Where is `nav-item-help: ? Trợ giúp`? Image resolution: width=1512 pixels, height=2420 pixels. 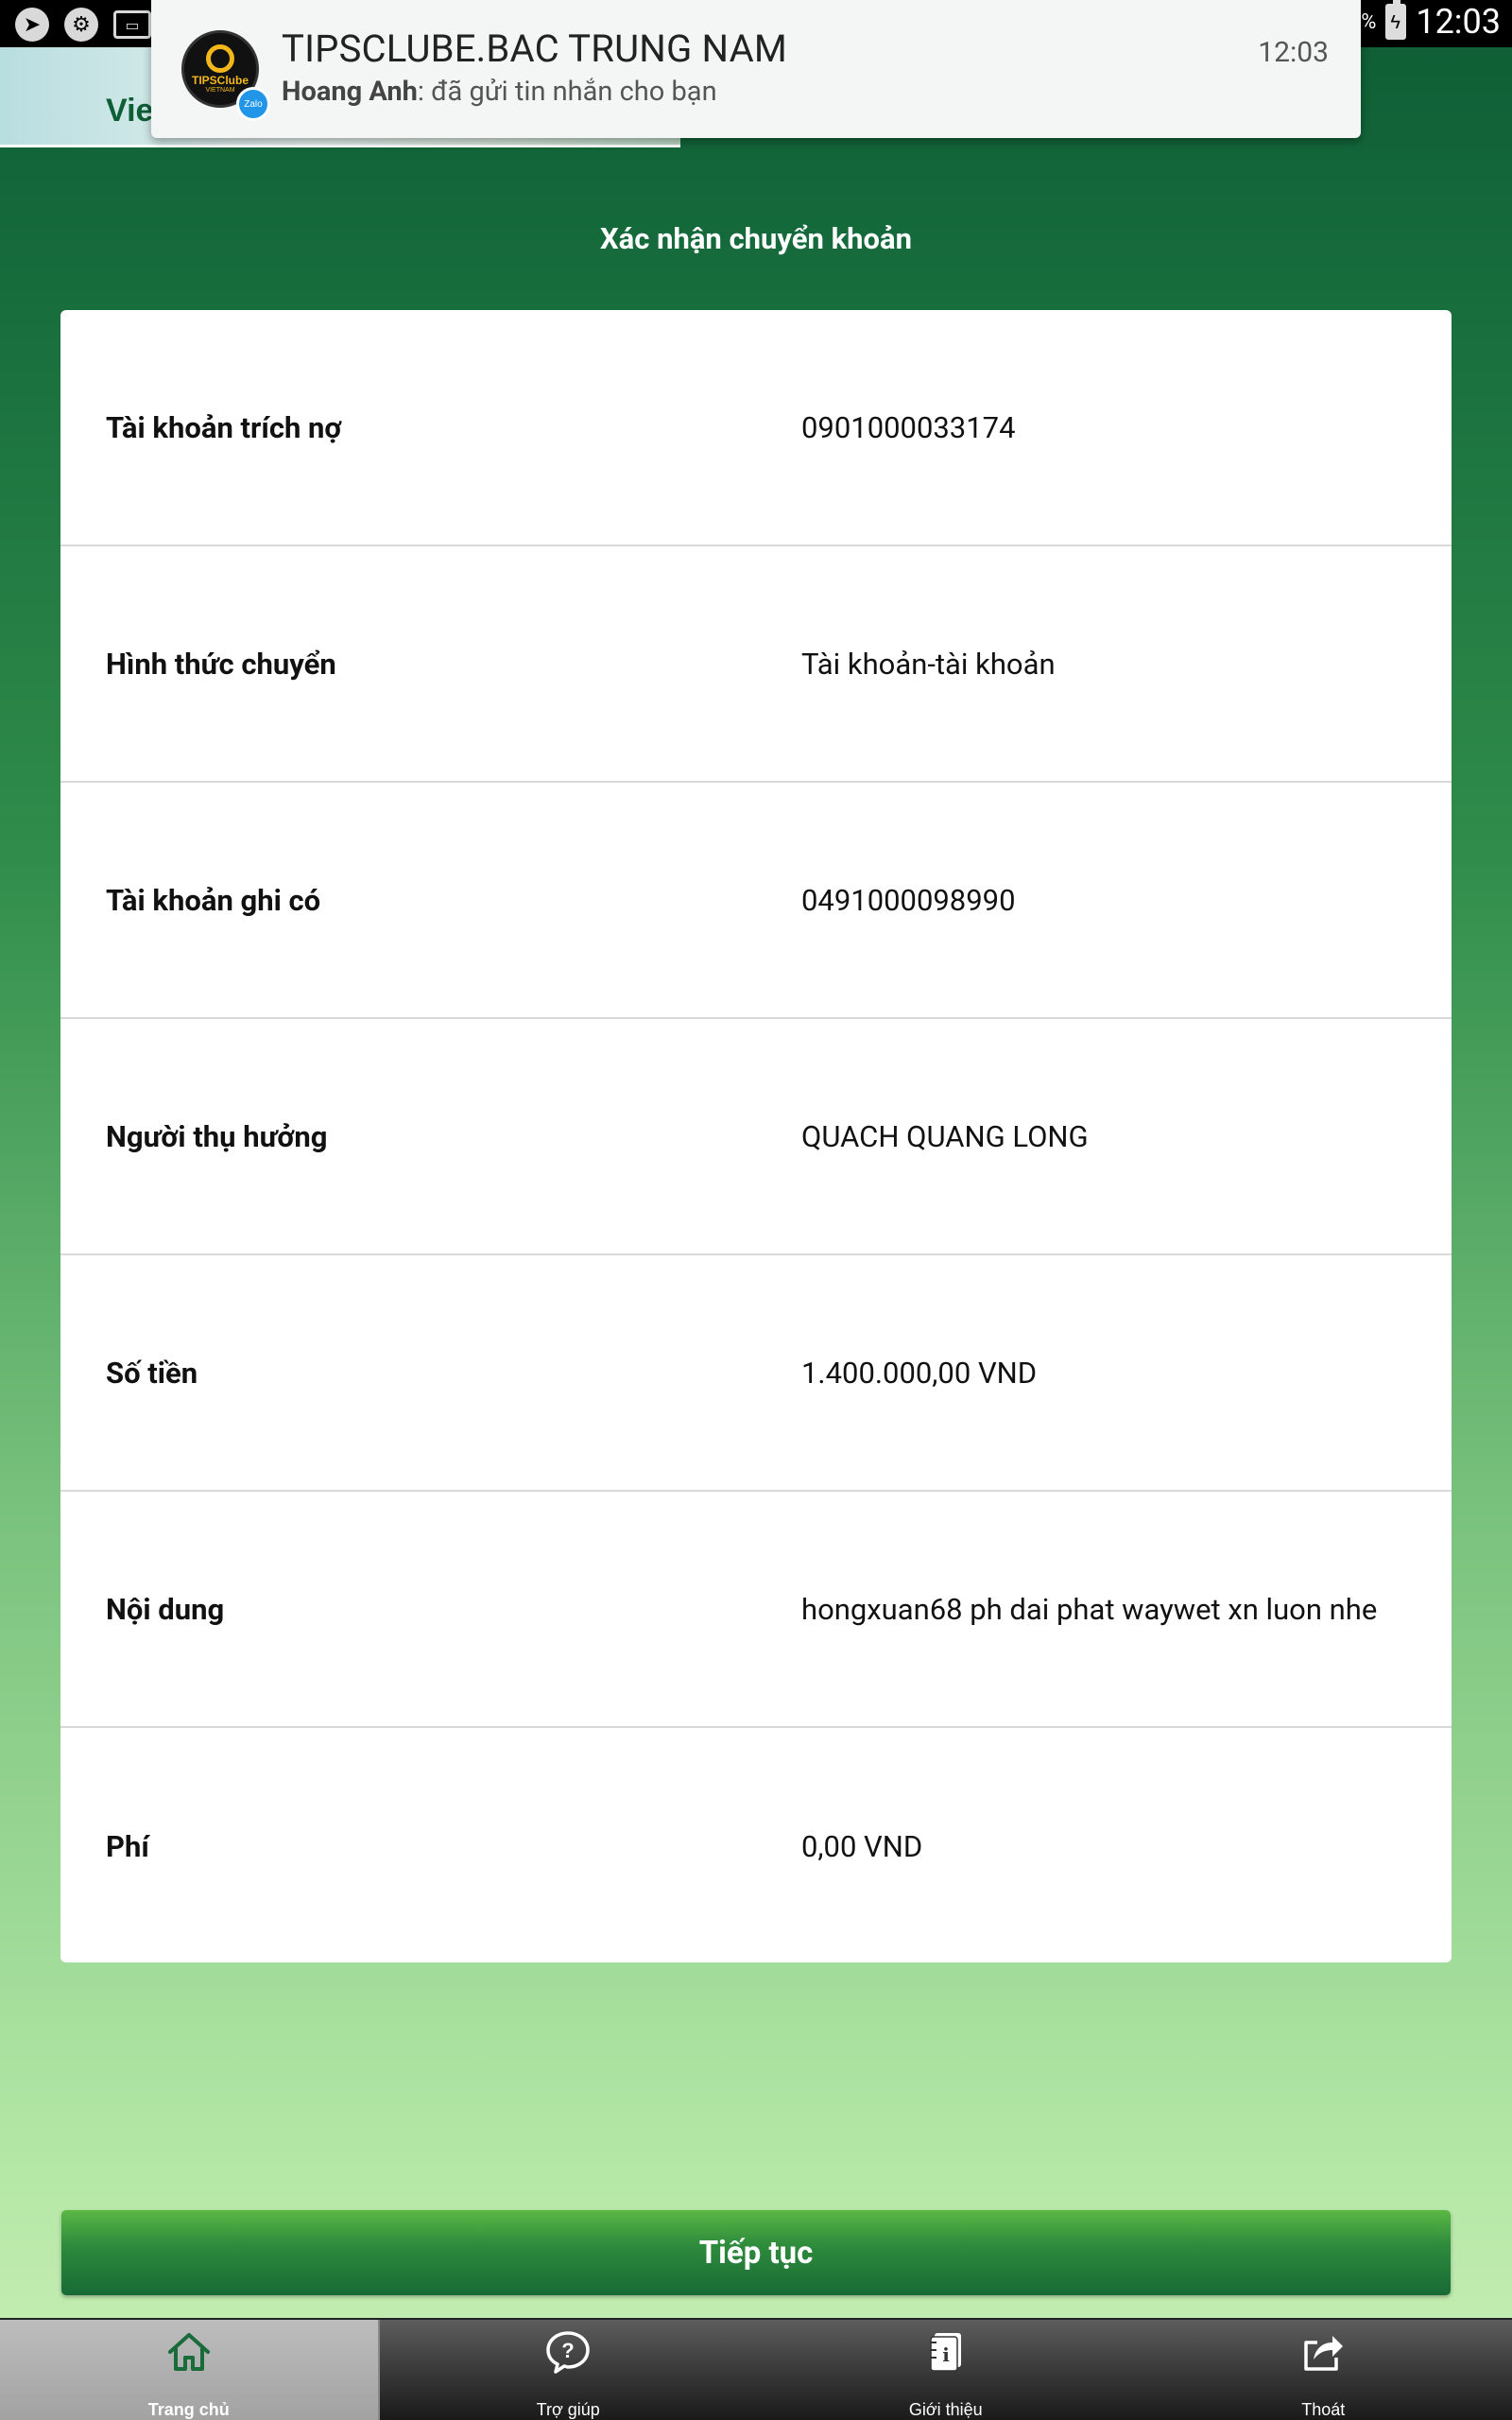
nav-item-help: ? Trợ giúp is located at coordinates (569, 2370).